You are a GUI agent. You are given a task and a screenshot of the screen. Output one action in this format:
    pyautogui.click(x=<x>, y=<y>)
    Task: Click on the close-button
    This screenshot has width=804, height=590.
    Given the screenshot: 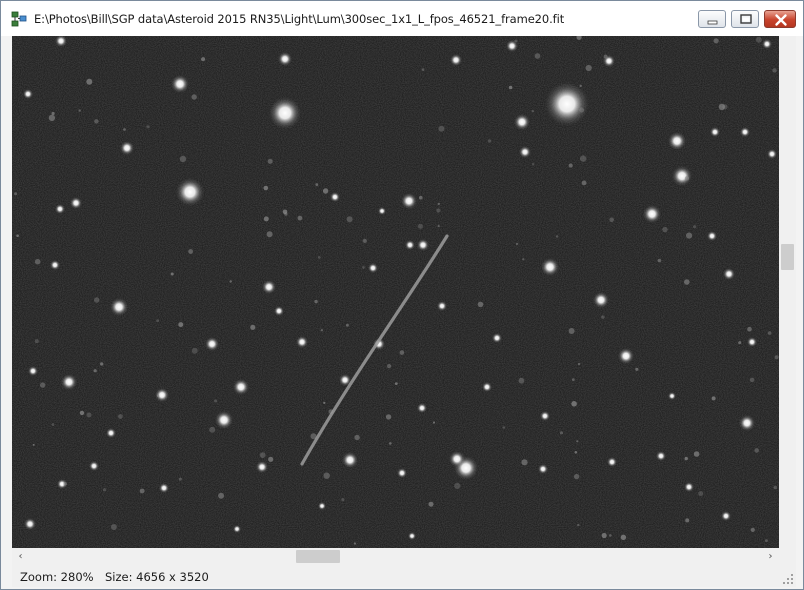 What is the action you would take?
    pyautogui.click(x=780, y=19)
    